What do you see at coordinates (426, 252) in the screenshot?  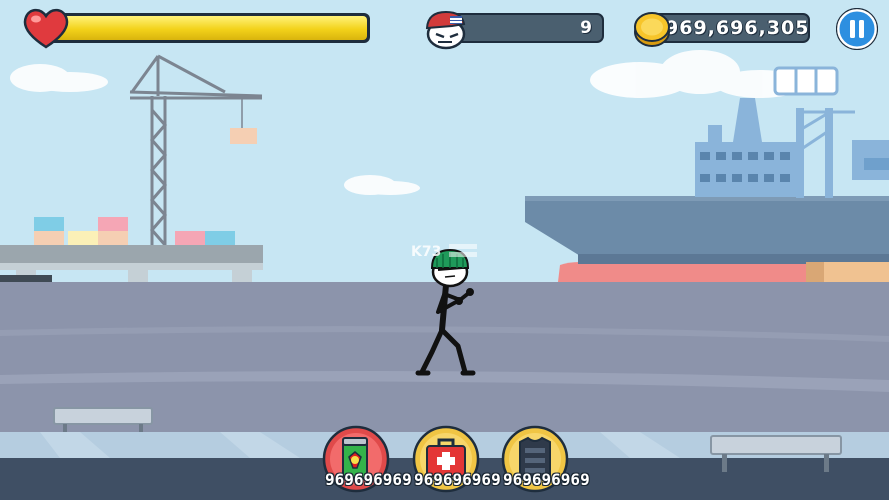 I see `watermark-text: K73` at bounding box center [426, 252].